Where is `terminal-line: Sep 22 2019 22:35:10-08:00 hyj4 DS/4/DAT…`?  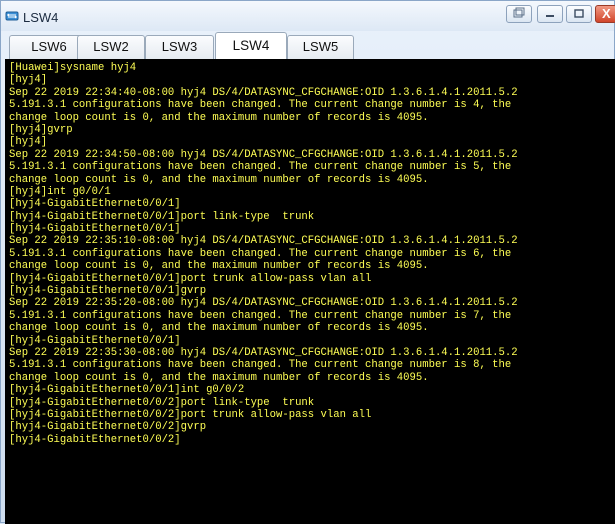 terminal-line: Sep 22 2019 22:35:10-08:00 hyj4 DS/4/DAT… is located at coordinates (263, 241).